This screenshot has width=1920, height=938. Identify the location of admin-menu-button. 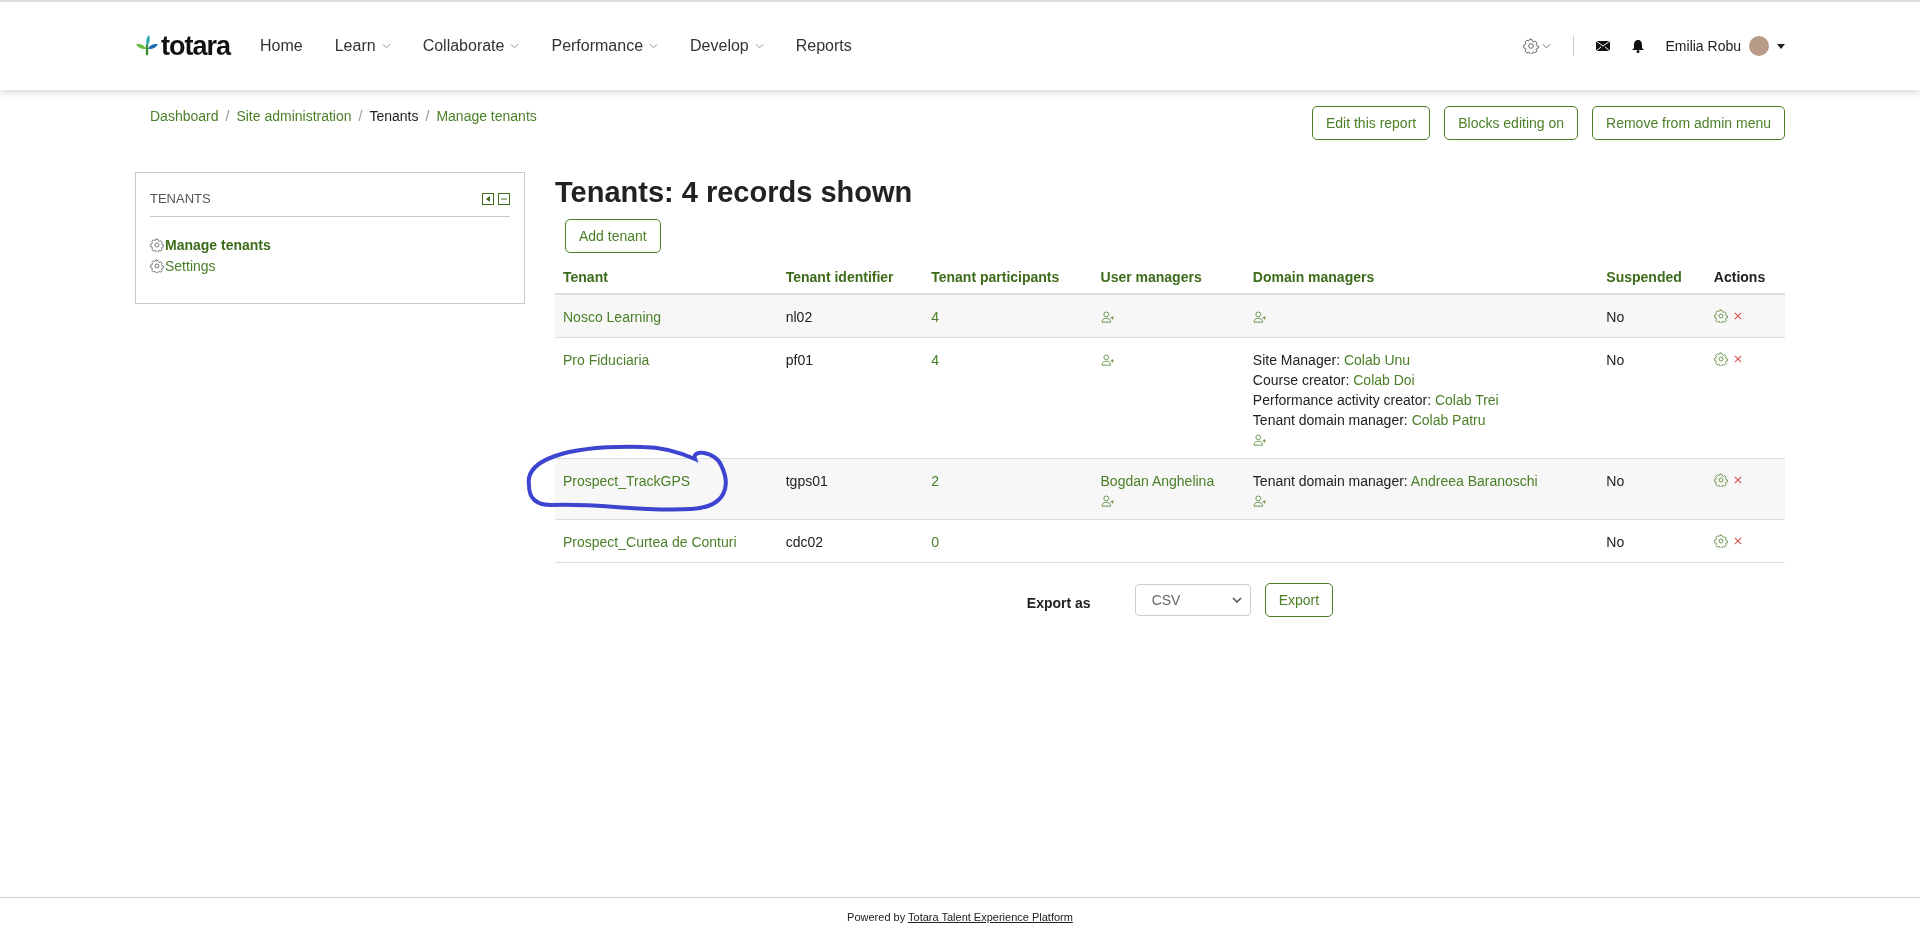
(1536, 46).